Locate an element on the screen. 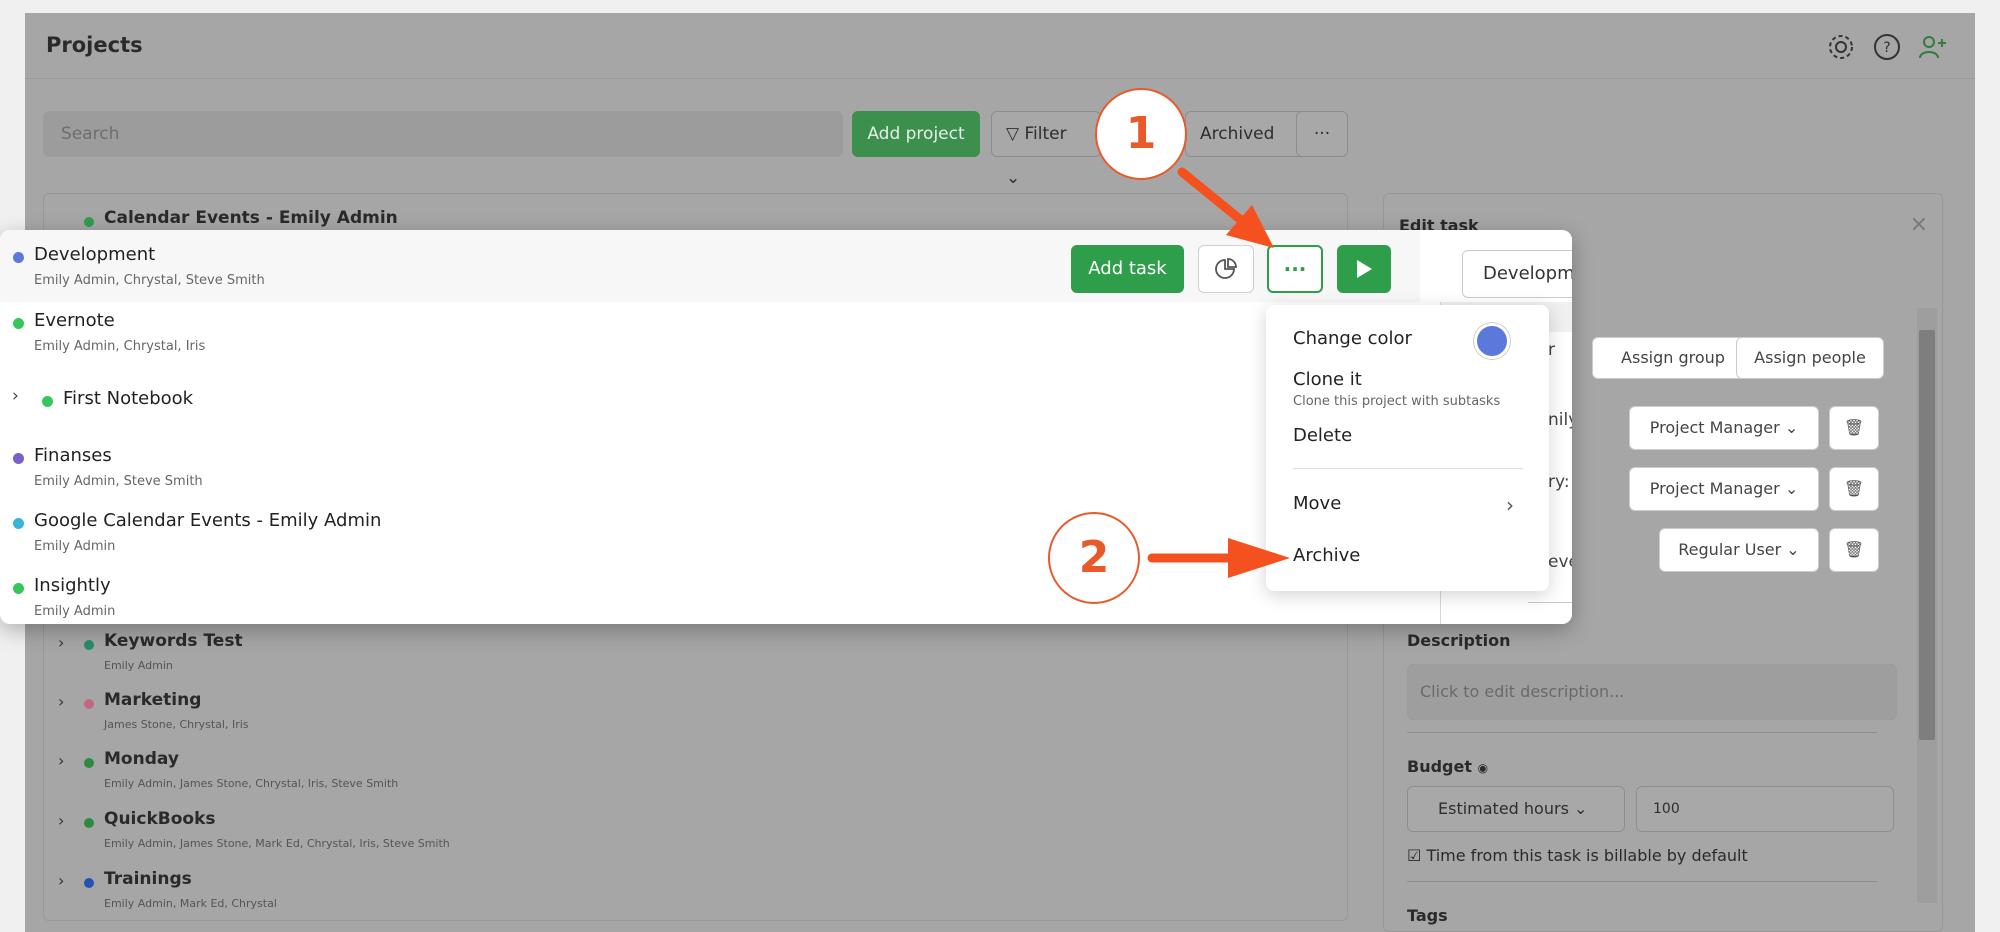  budget-type-select: Estimated hours ⌄ is located at coordinates (1516, 809).